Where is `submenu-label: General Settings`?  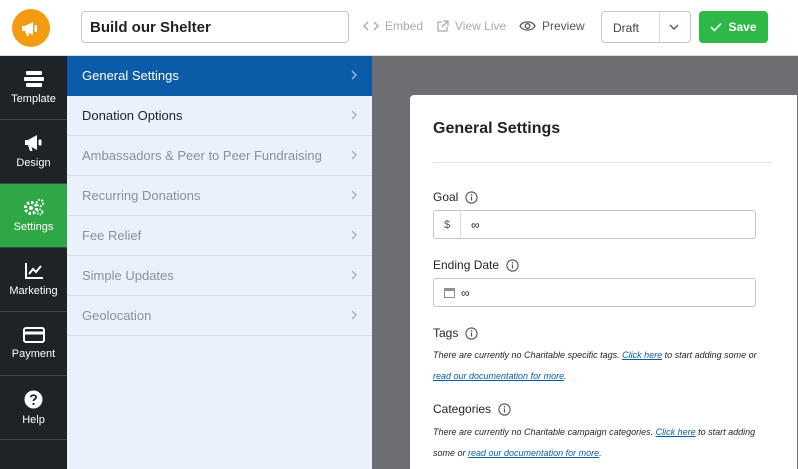
submenu-label: General Settings is located at coordinates (130, 75).